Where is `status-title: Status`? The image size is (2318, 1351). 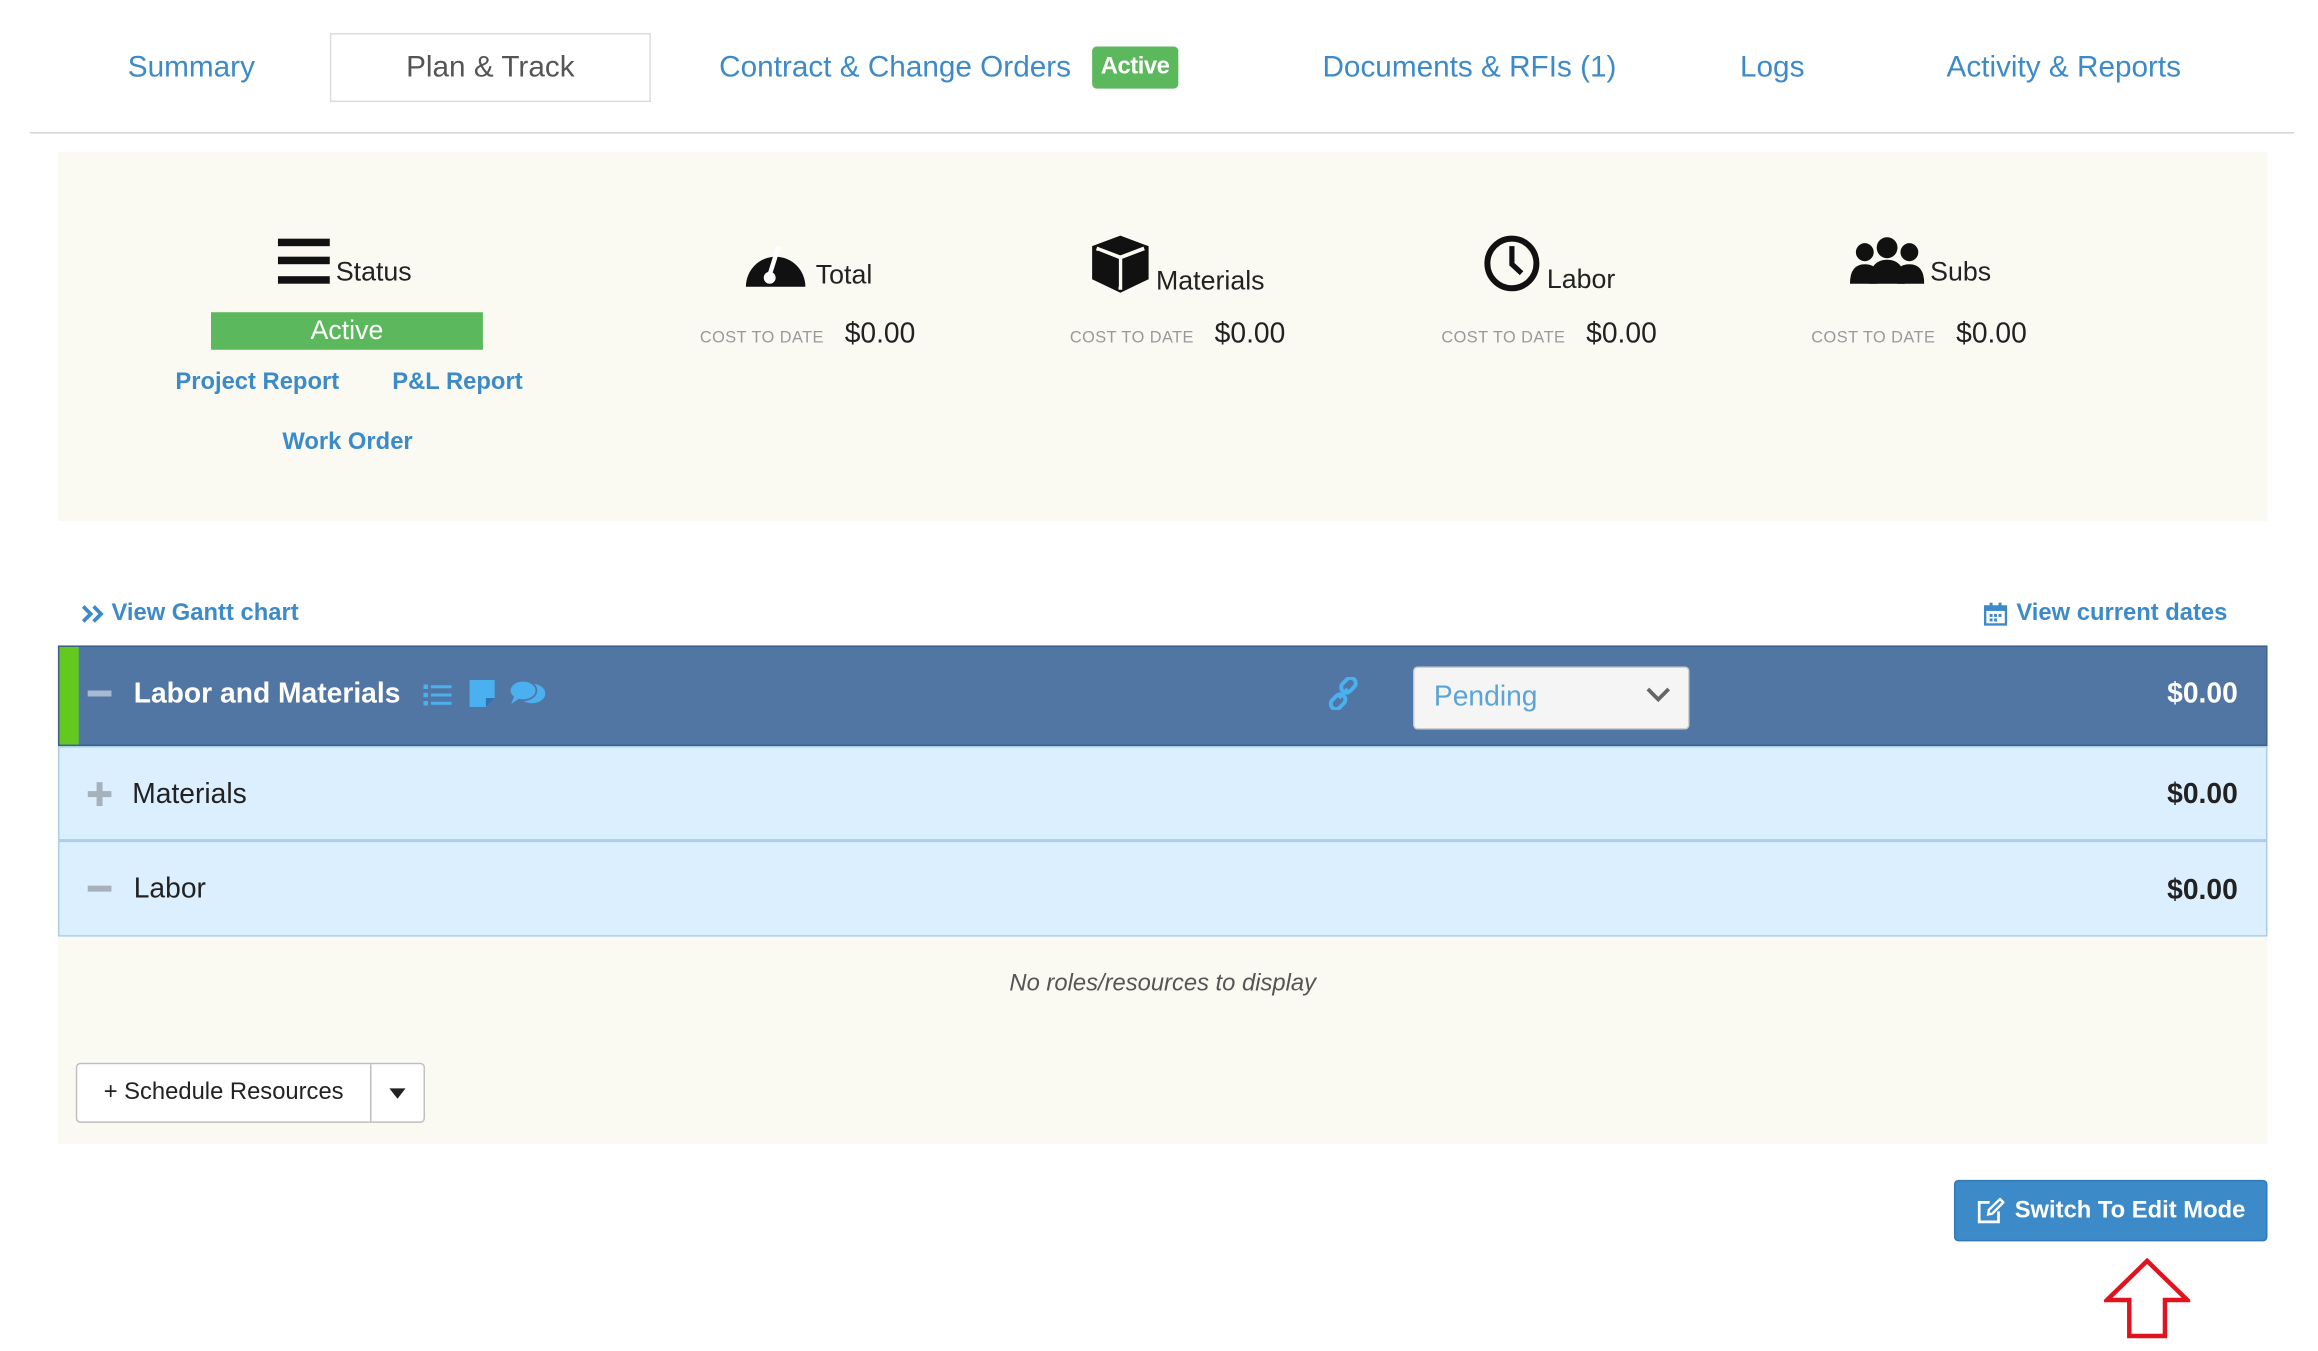
status-title: Status is located at coordinates (373, 271).